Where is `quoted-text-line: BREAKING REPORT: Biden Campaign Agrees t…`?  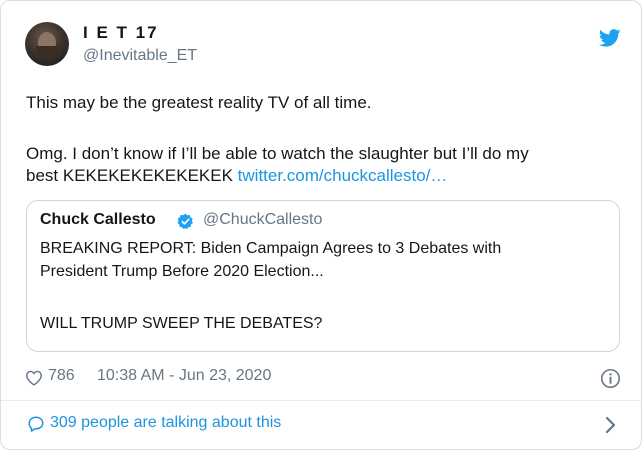
quoted-text-line: BREAKING REPORT: Biden Campaign Agrees t… is located at coordinates (271, 248).